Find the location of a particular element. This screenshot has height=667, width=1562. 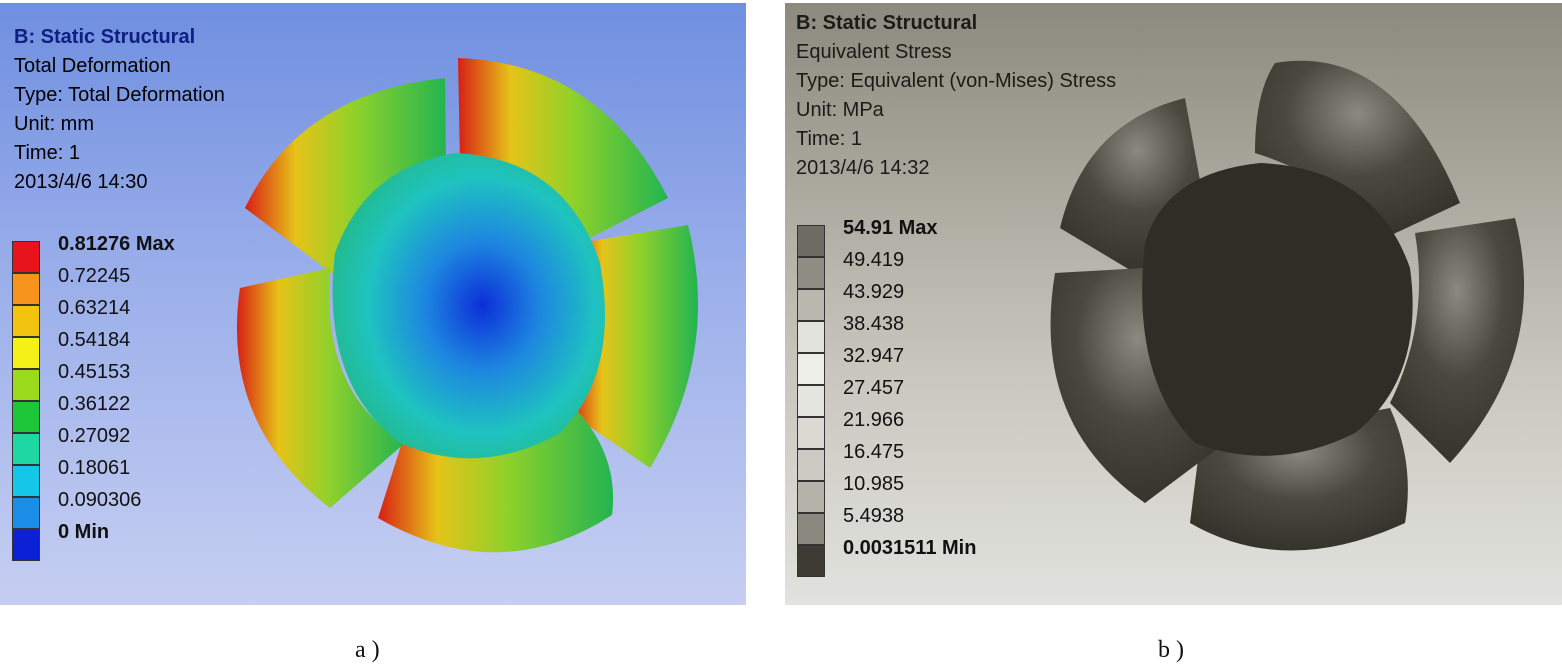

legend-label: 0.63214 is located at coordinates (94, 308).